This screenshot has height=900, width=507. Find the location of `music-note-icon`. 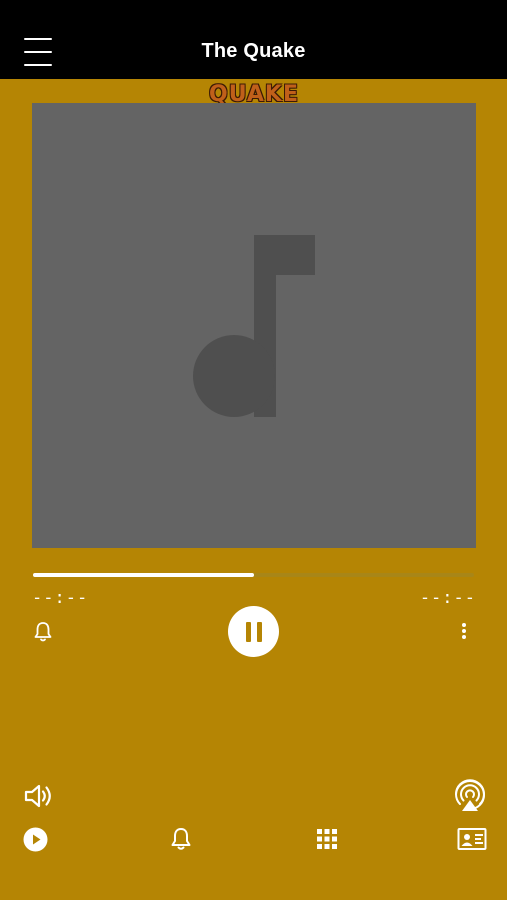

music-note-icon is located at coordinates (254, 326).